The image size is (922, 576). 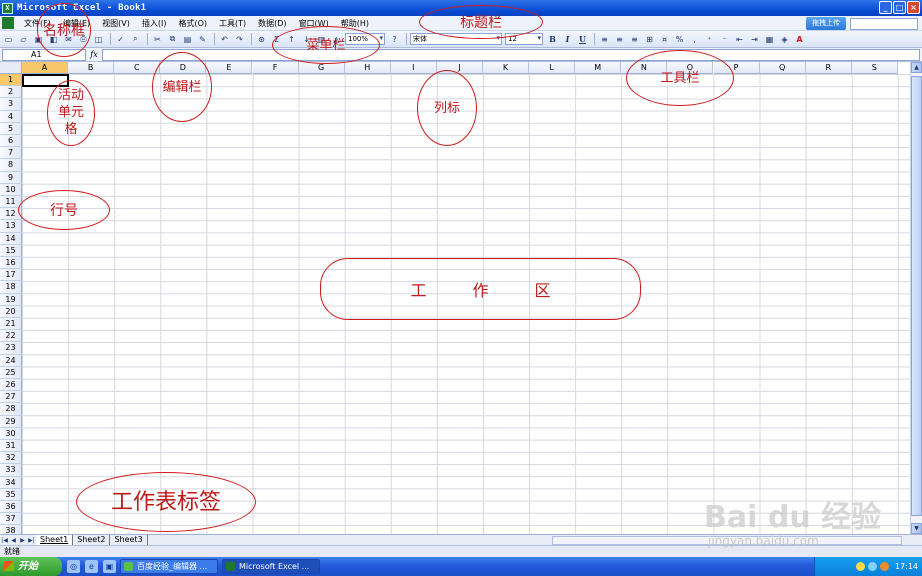 What do you see at coordinates (604, 39) in the screenshot?
I see `align-left-icon: ≡` at bounding box center [604, 39].